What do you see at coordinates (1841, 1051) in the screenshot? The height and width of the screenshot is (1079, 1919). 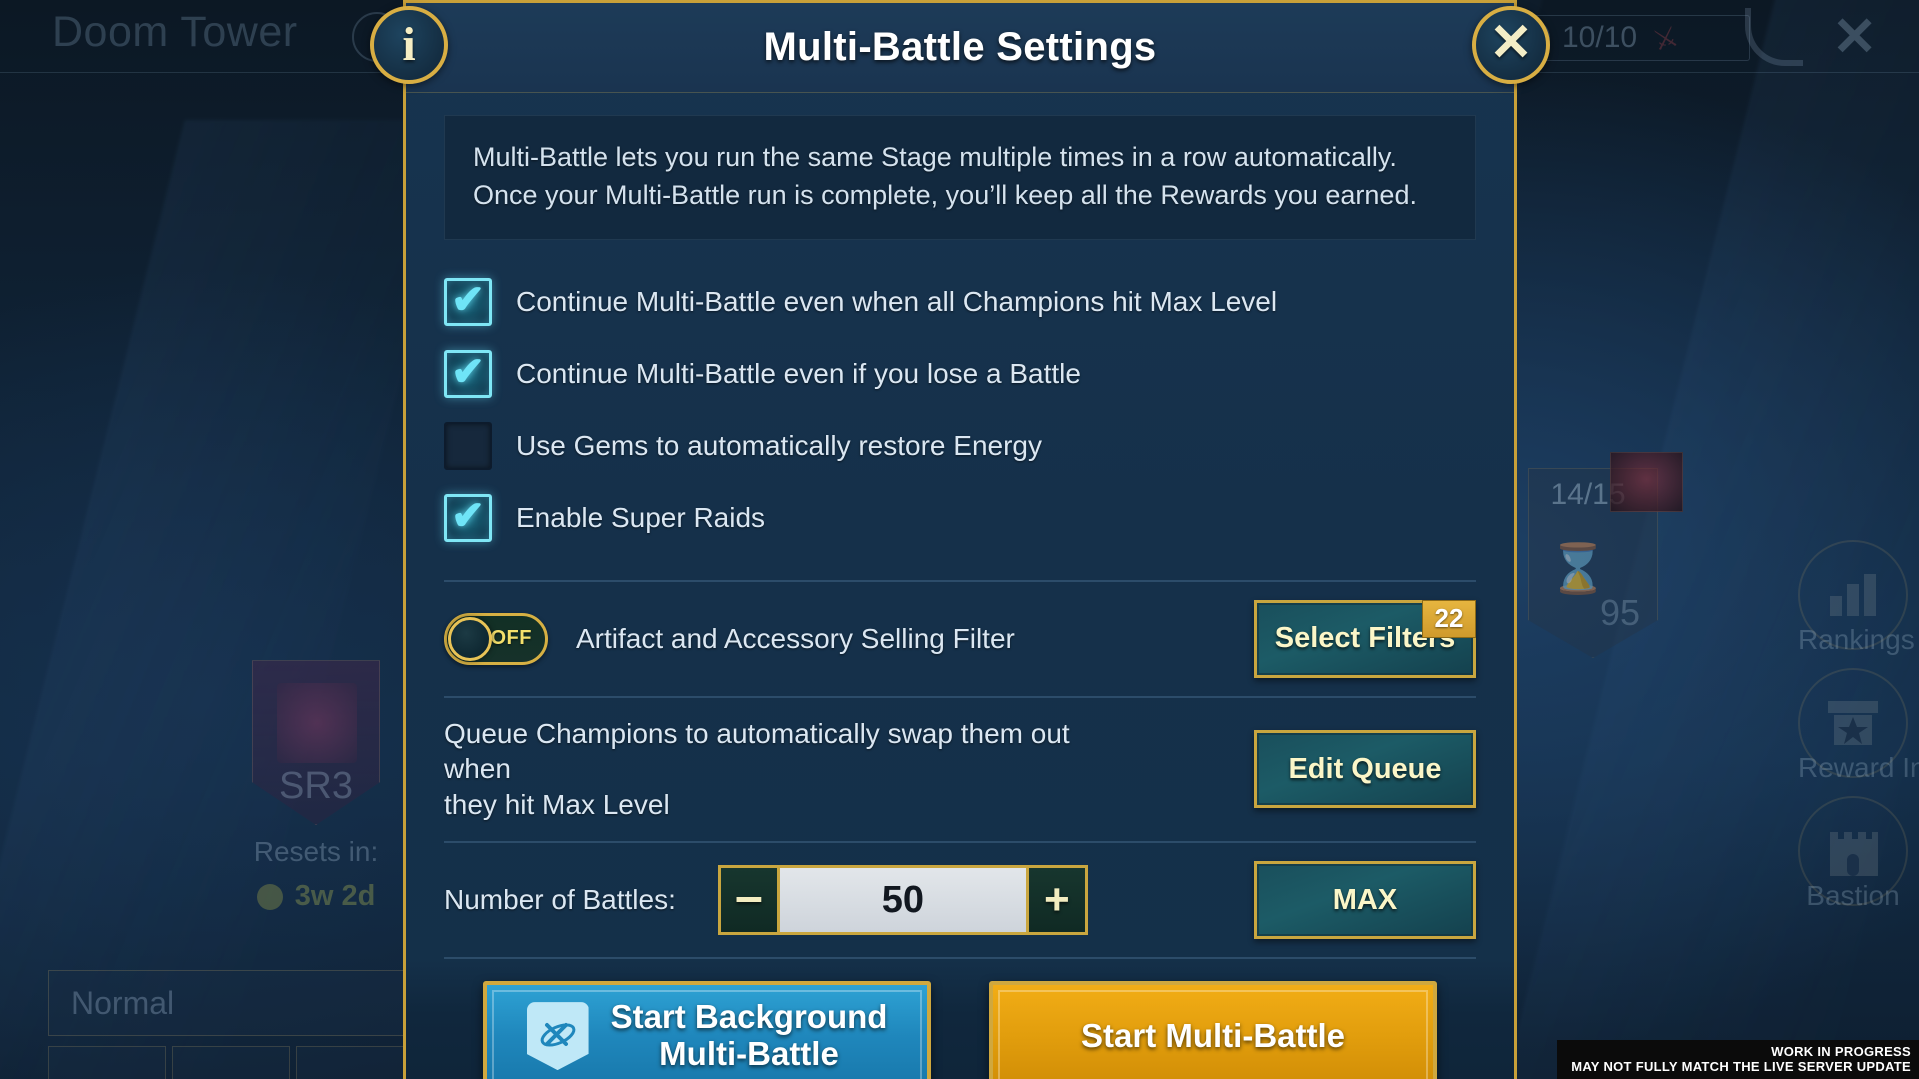 I see `watermark-line-1: WORK IN PROGRESS` at bounding box center [1841, 1051].